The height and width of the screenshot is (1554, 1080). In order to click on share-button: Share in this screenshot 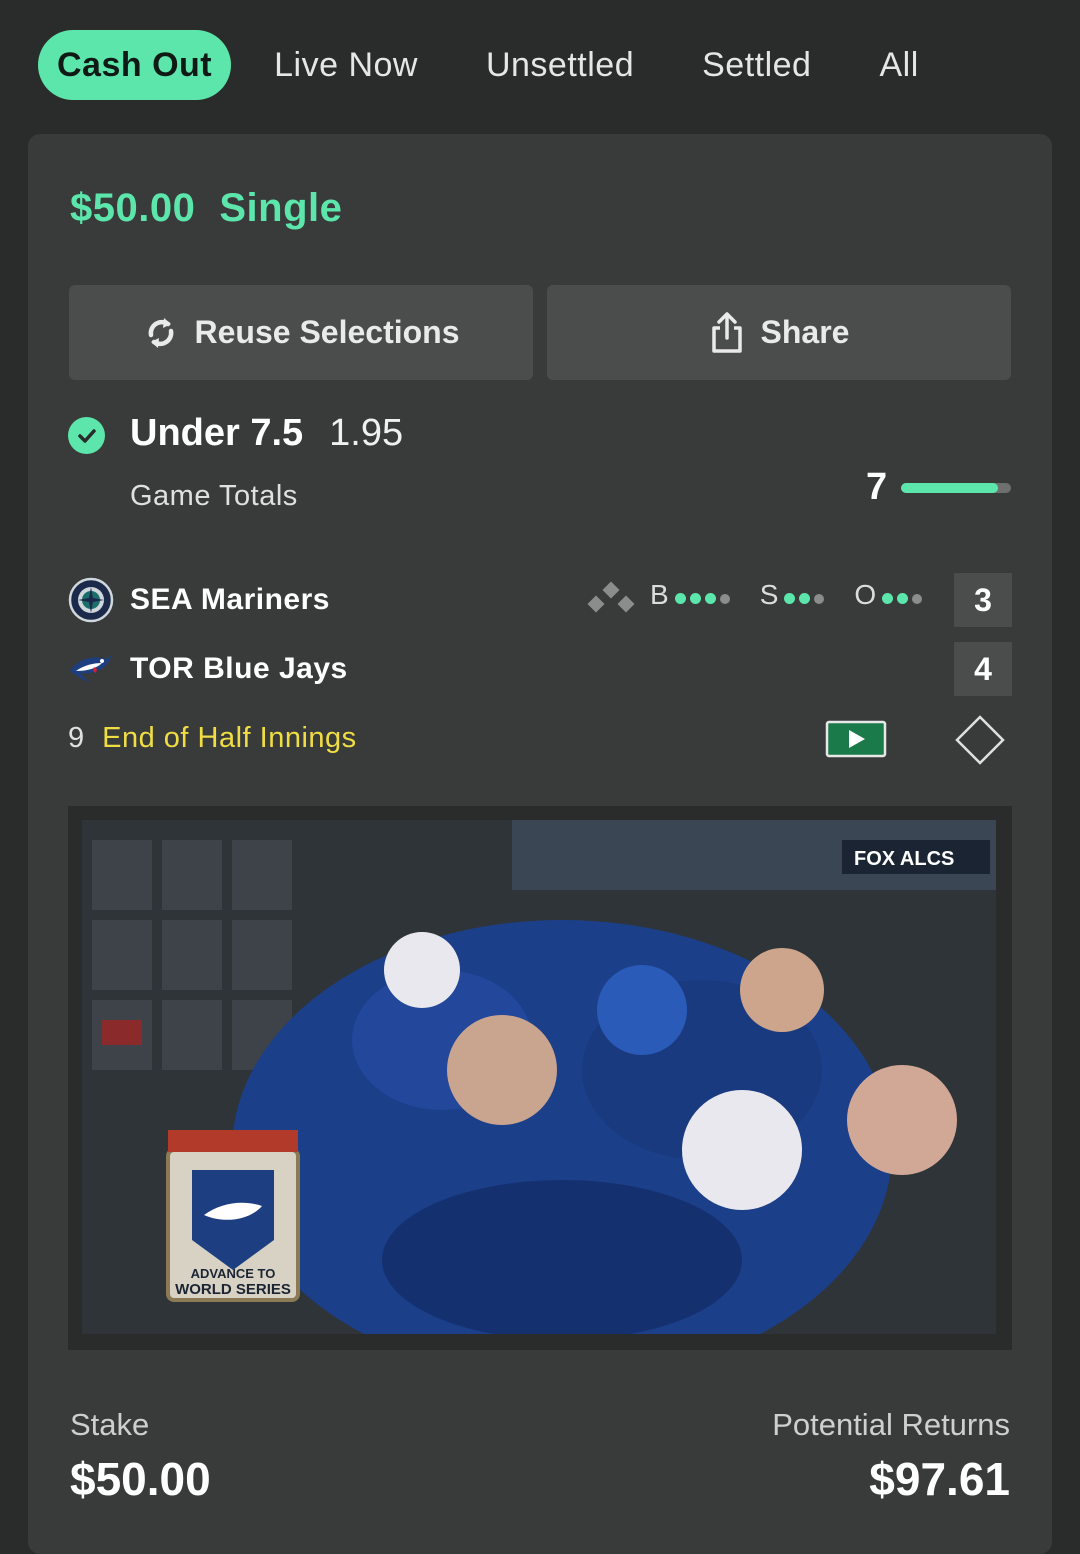, I will do `click(779, 332)`.